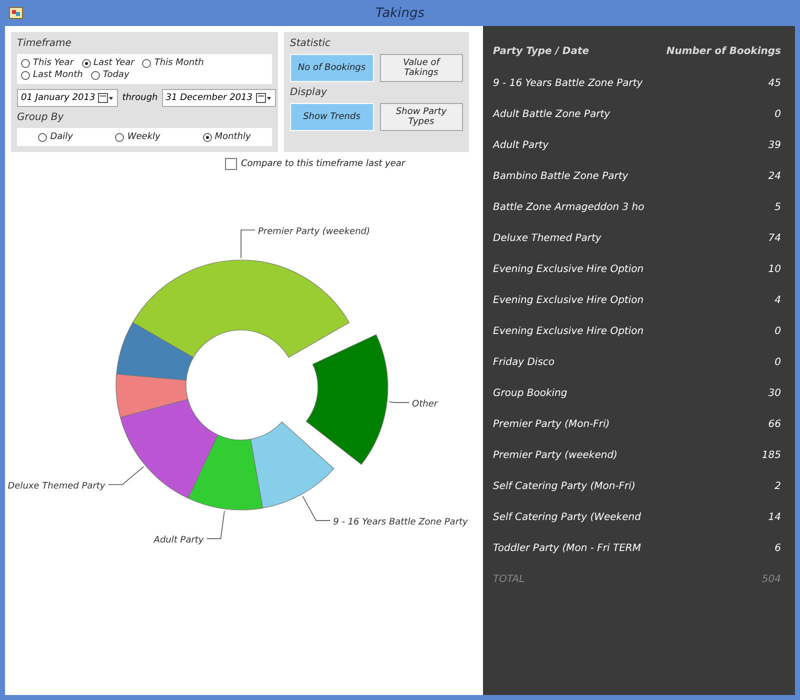  What do you see at coordinates (400, 523) in the screenshot?
I see `slice-label: 9 - 16 Years Battle Zone Party` at bounding box center [400, 523].